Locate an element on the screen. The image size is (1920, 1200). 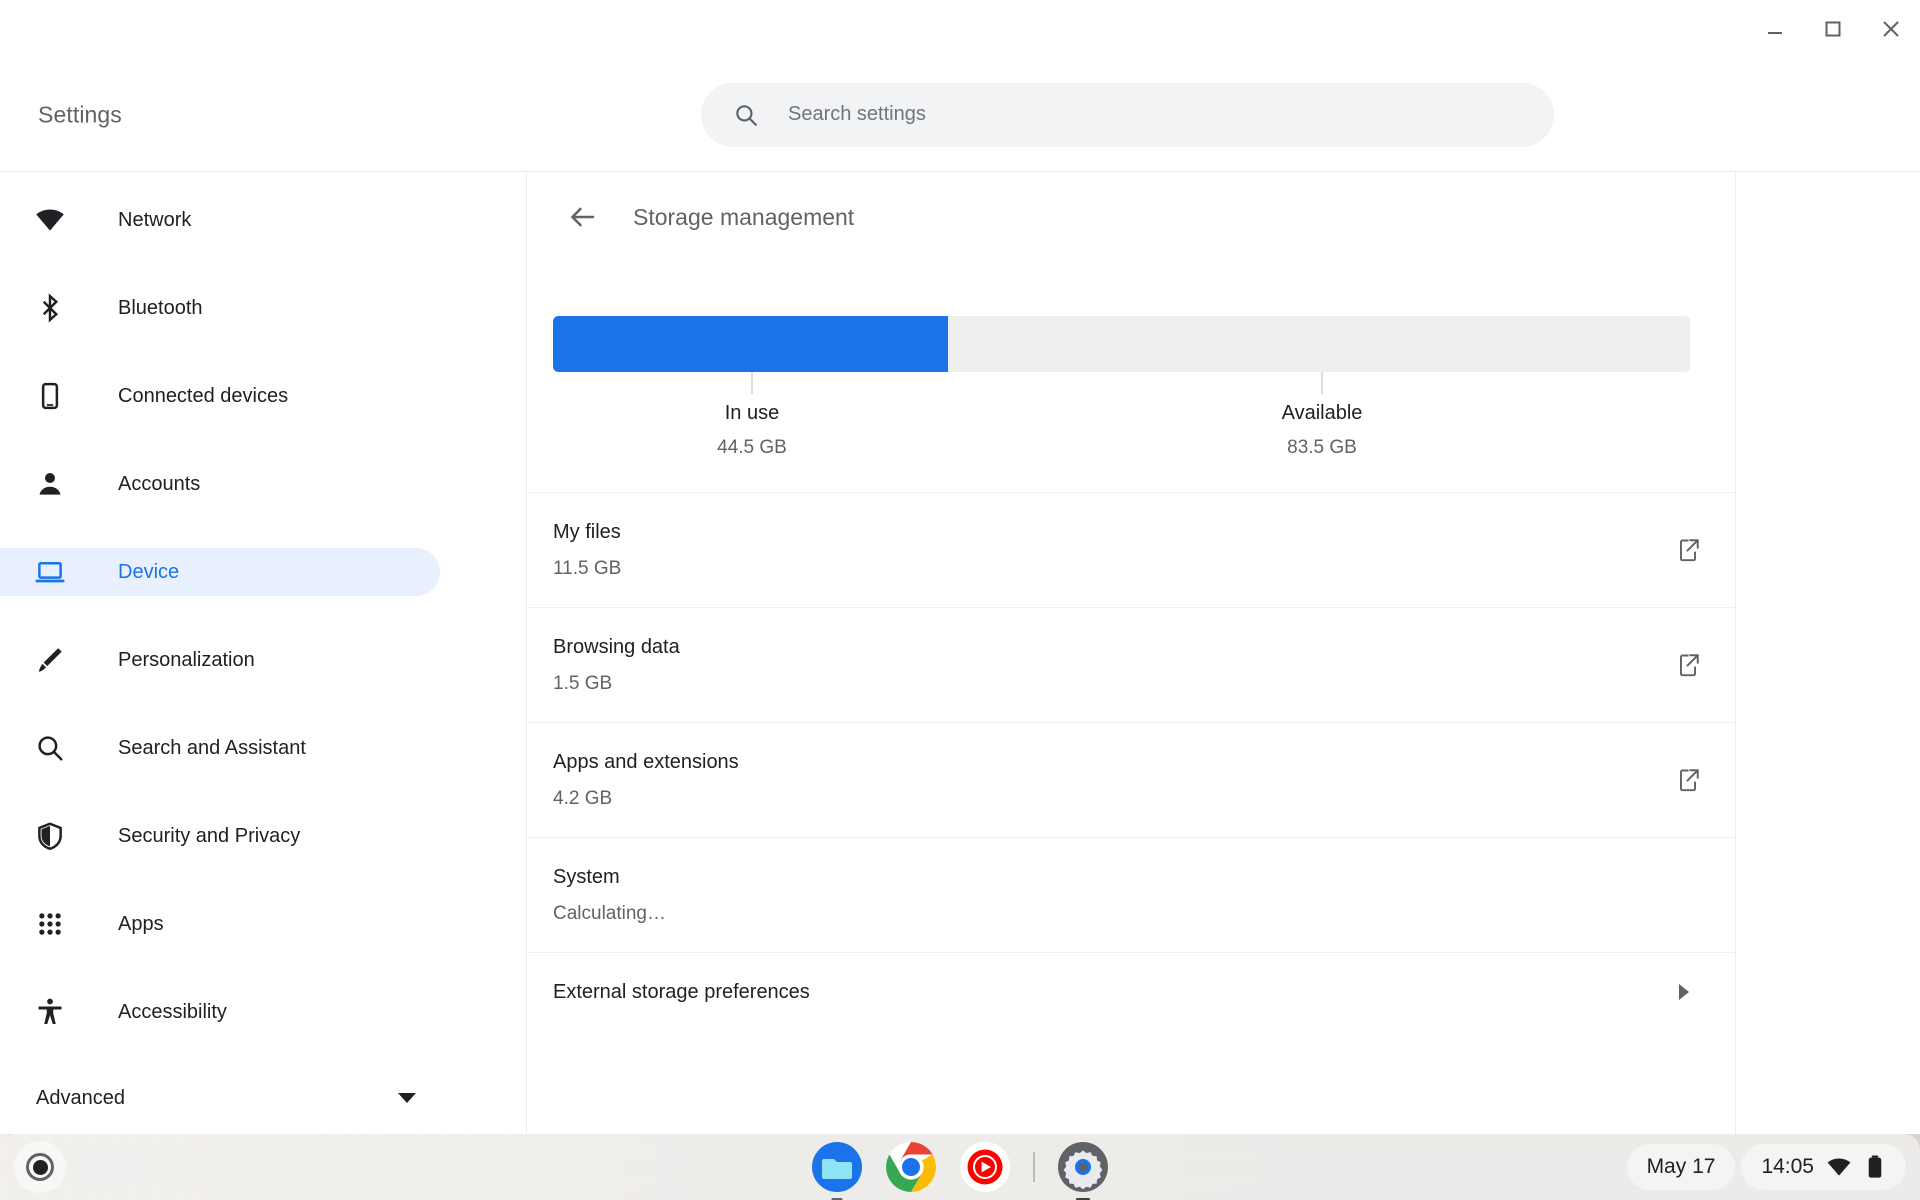
advanced-label: Advanced is located at coordinates (80, 1097).